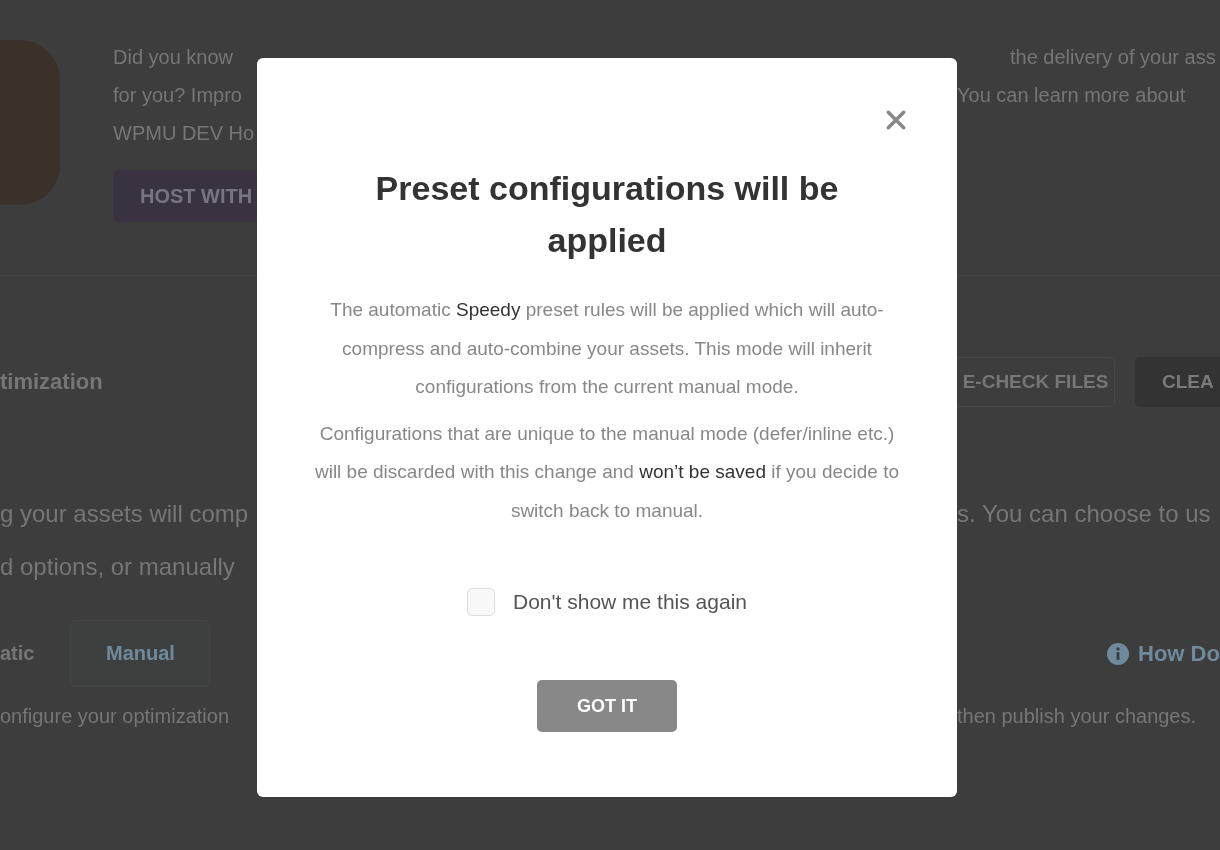  Describe the element at coordinates (1071, 94) in the screenshot. I see `promo-text: You can learn more about` at that location.